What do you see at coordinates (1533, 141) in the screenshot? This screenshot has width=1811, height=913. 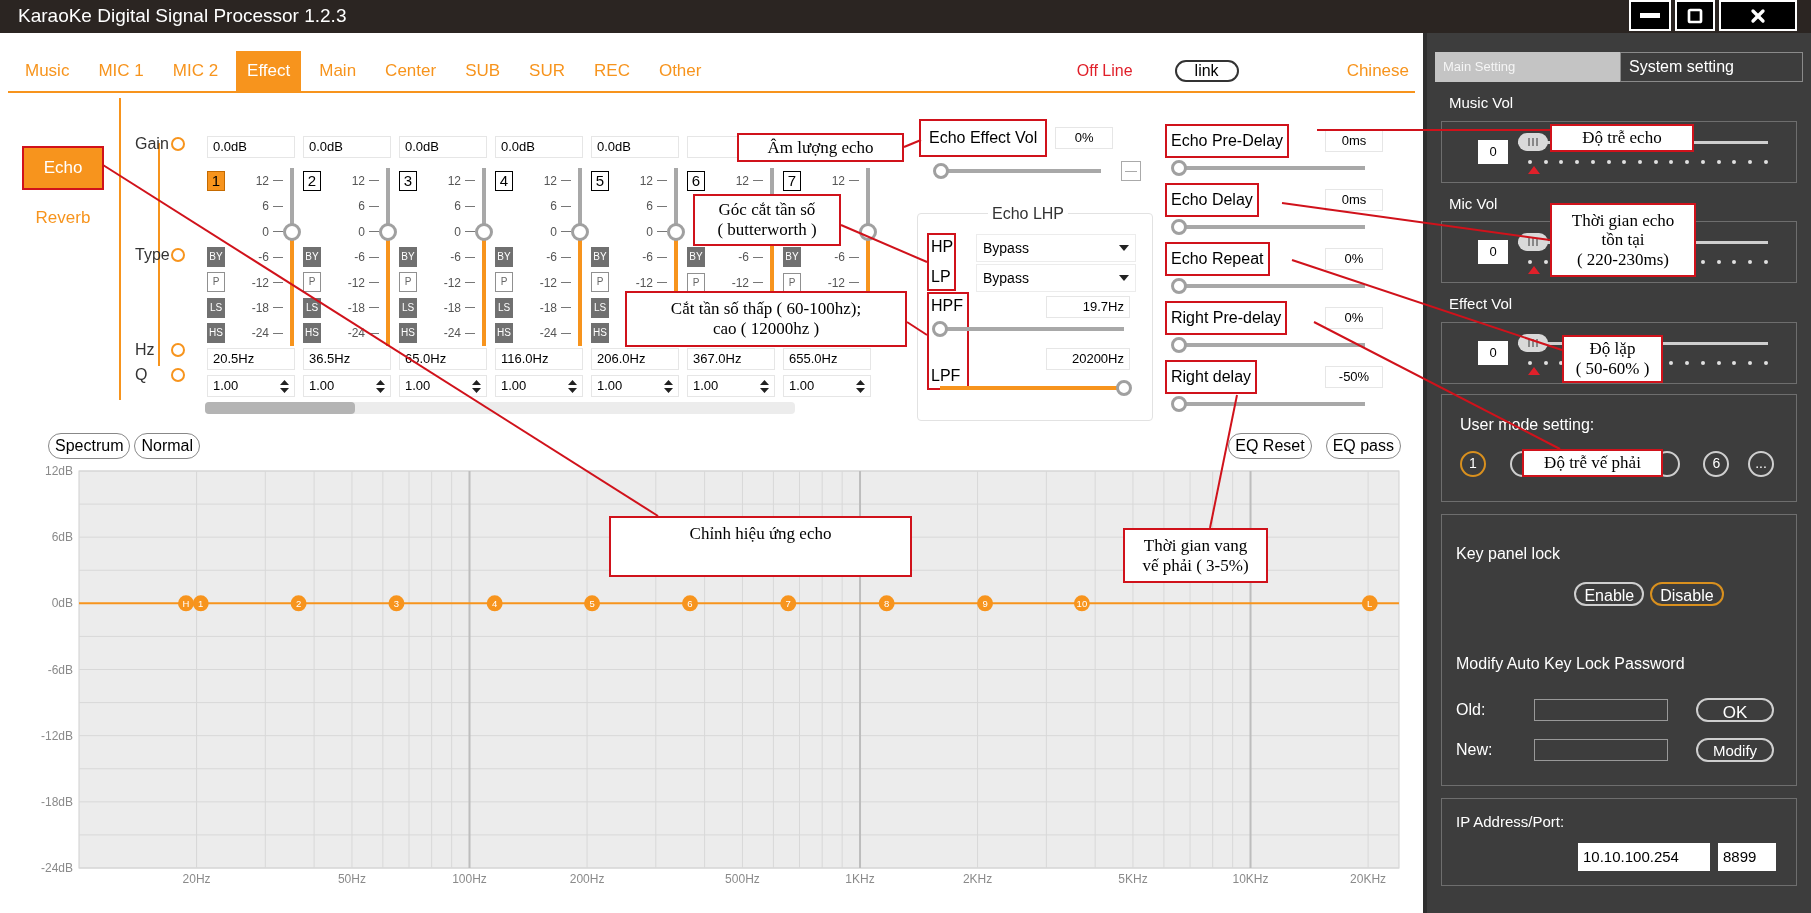 I see `volume-slider-thumb` at bounding box center [1533, 141].